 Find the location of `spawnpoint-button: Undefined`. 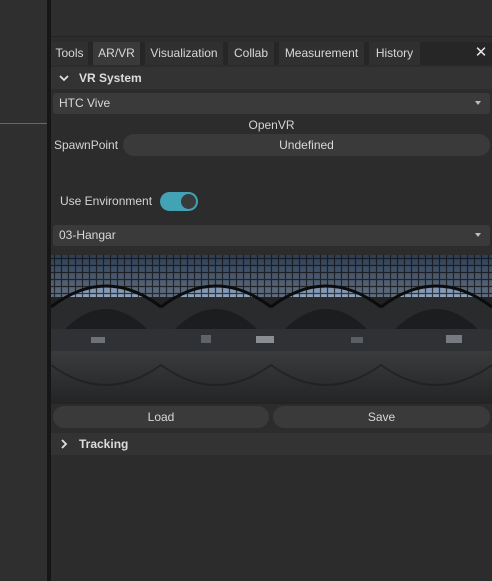

spawnpoint-button: Undefined is located at coordinates (306, 145).